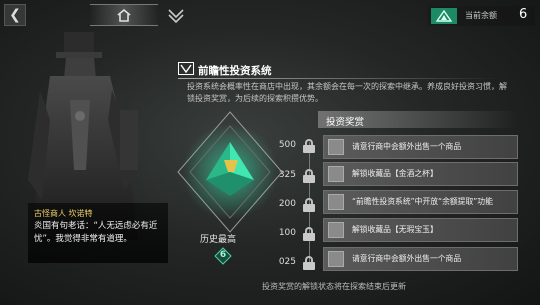 The height and width of the screenshot is (305, 540). I want to click on reward-text: “前瞻性投资系统”中开放“余额提取”功能, so click(422, 201).